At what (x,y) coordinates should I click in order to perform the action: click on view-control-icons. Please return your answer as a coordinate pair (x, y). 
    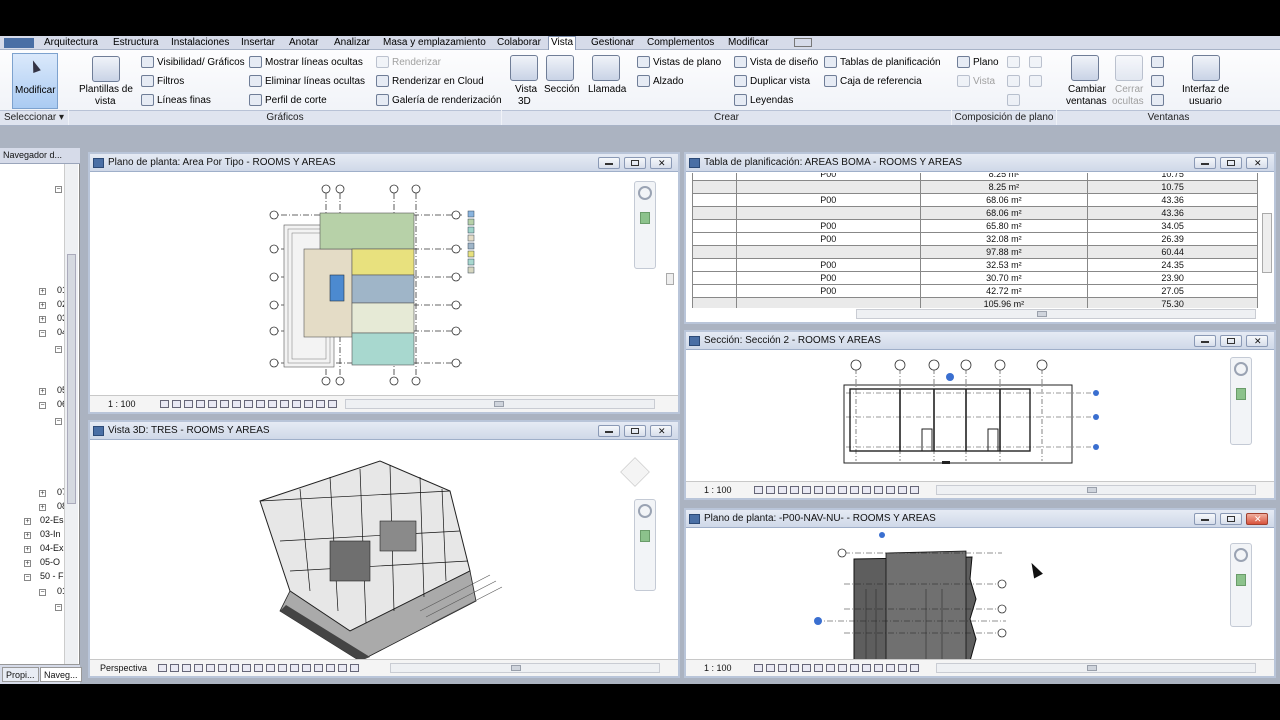
    Looking at the image, I should click on (838, 490).